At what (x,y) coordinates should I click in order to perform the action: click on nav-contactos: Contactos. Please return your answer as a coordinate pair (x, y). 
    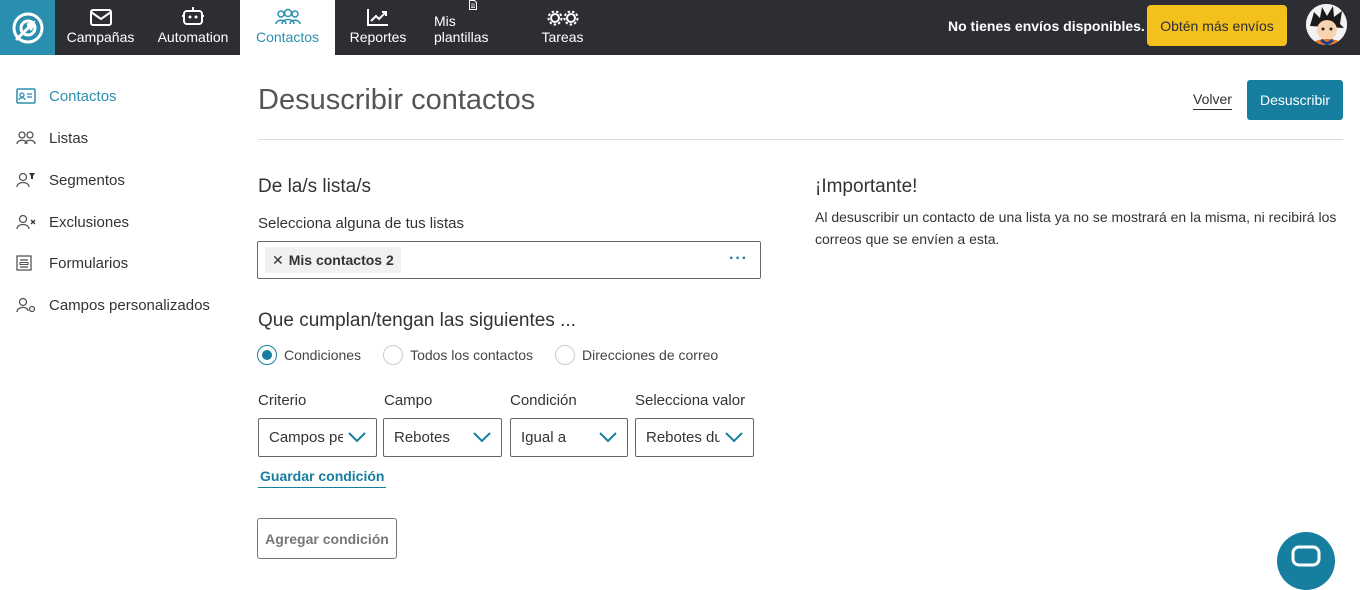
    Looking at the image, I should click on (287, 27).